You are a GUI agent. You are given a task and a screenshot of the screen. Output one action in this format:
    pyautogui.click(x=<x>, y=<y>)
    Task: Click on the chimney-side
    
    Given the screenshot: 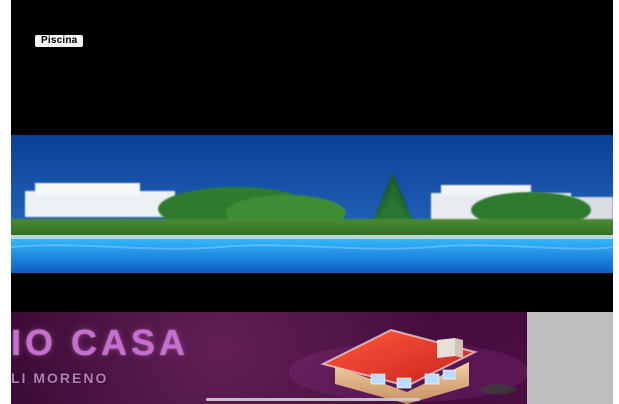 What is the action you would take?
    pyautogui.click(x=459, y=348)
    